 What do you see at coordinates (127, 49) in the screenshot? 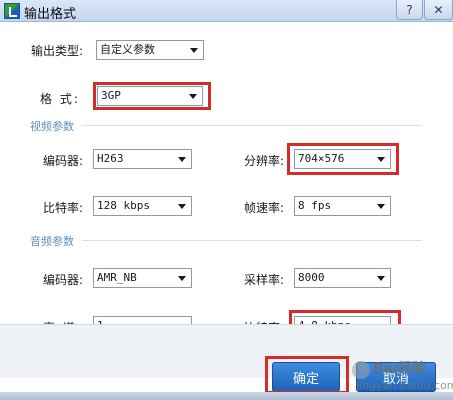
I see `output-type-value: 自定义参数` at bounding box center [127, 49].